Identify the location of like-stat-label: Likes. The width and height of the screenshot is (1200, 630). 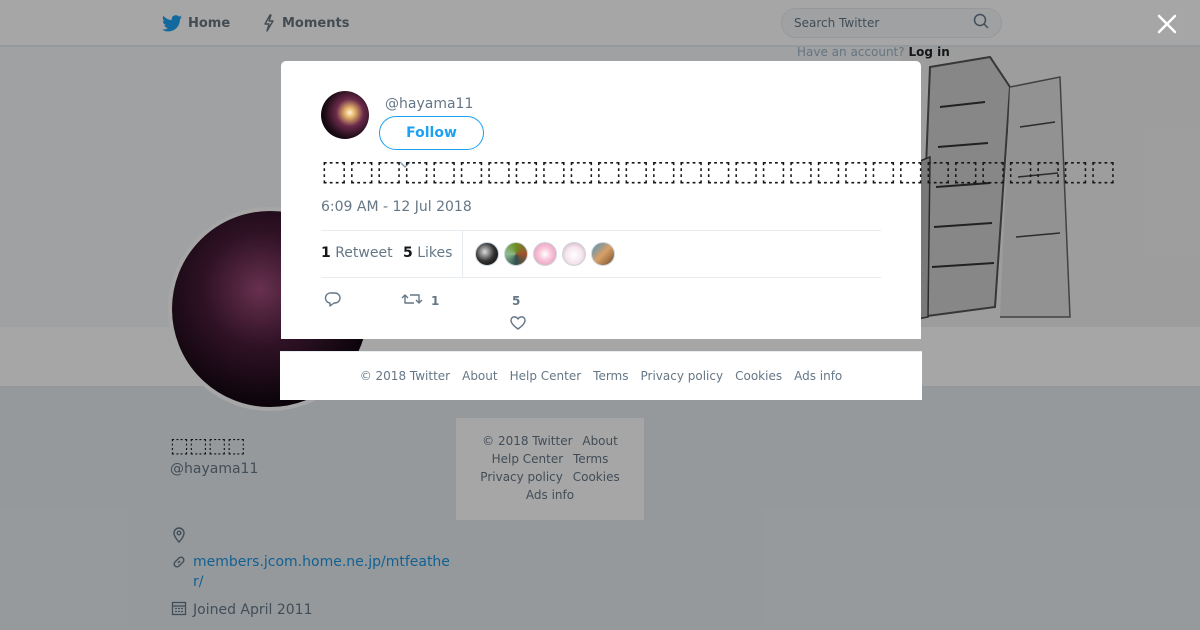
(435, 253).